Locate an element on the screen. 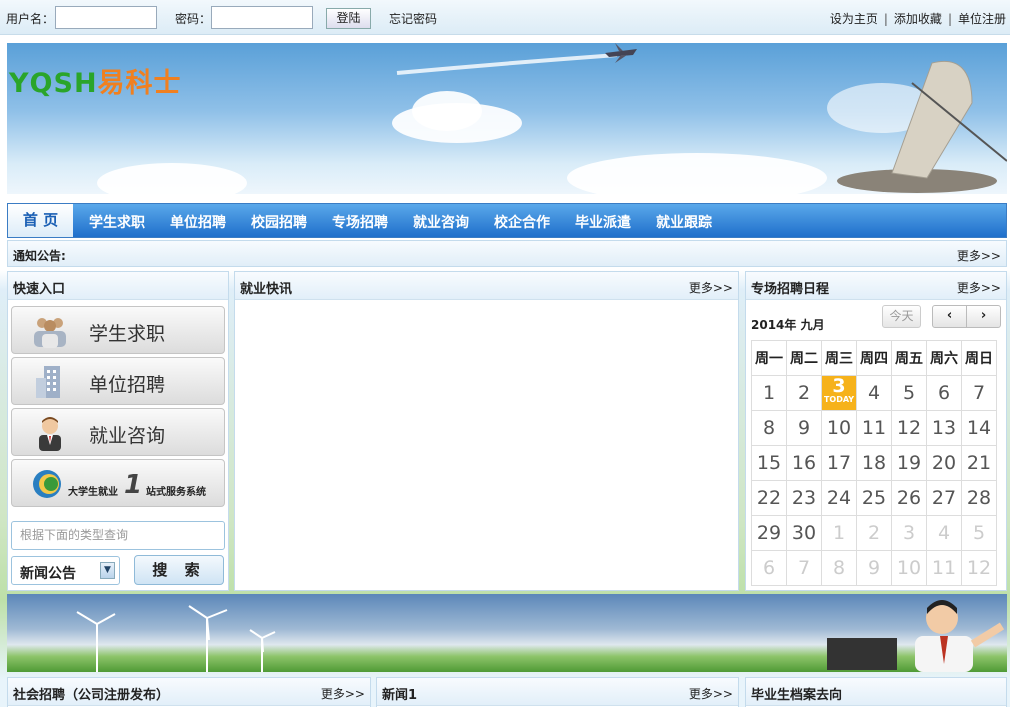  day-cell: 20 is located at coordinates (944, 463).